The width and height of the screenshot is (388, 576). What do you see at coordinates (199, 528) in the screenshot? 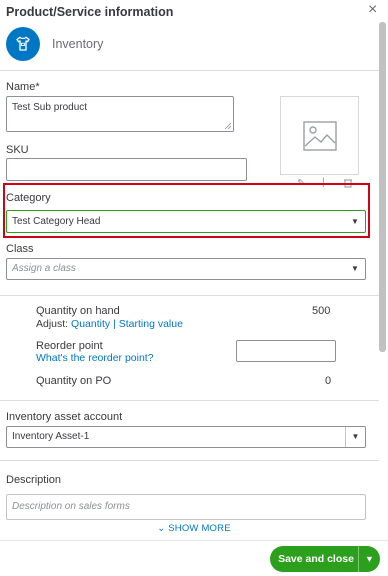
I see `show-more-label: SHOW MORE` at bounding box center [199, 528].